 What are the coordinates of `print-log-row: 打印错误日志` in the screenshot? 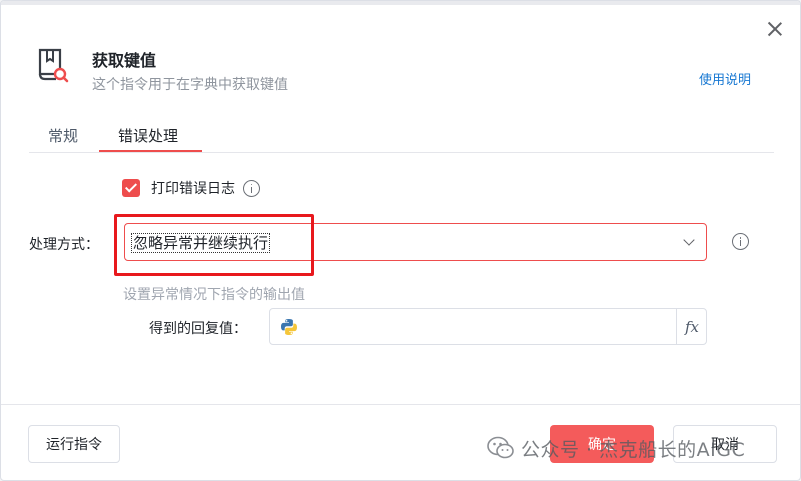 It's located at (191, 188).